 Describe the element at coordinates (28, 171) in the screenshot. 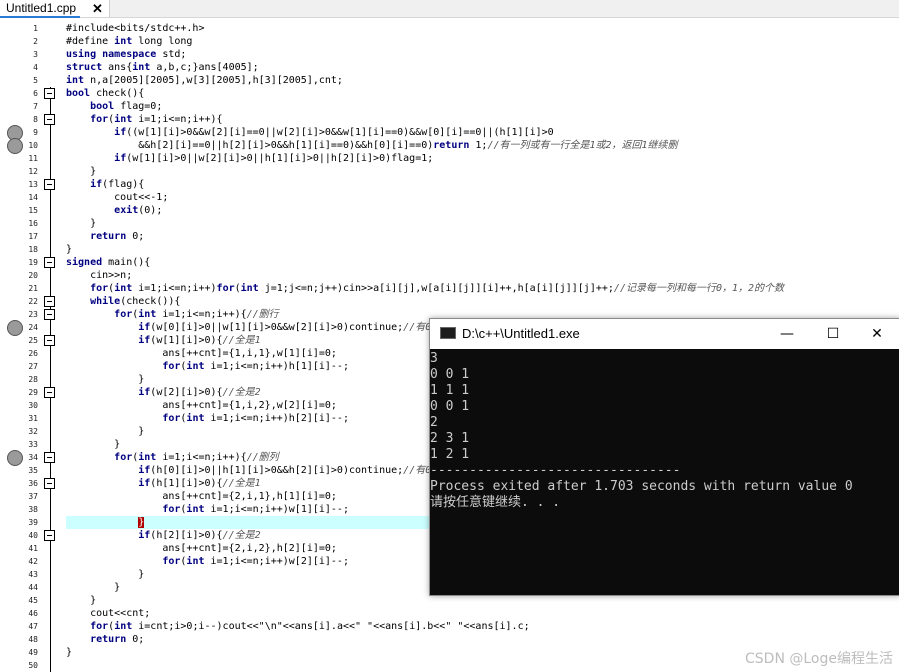

I see `line-number: 12` at that location.